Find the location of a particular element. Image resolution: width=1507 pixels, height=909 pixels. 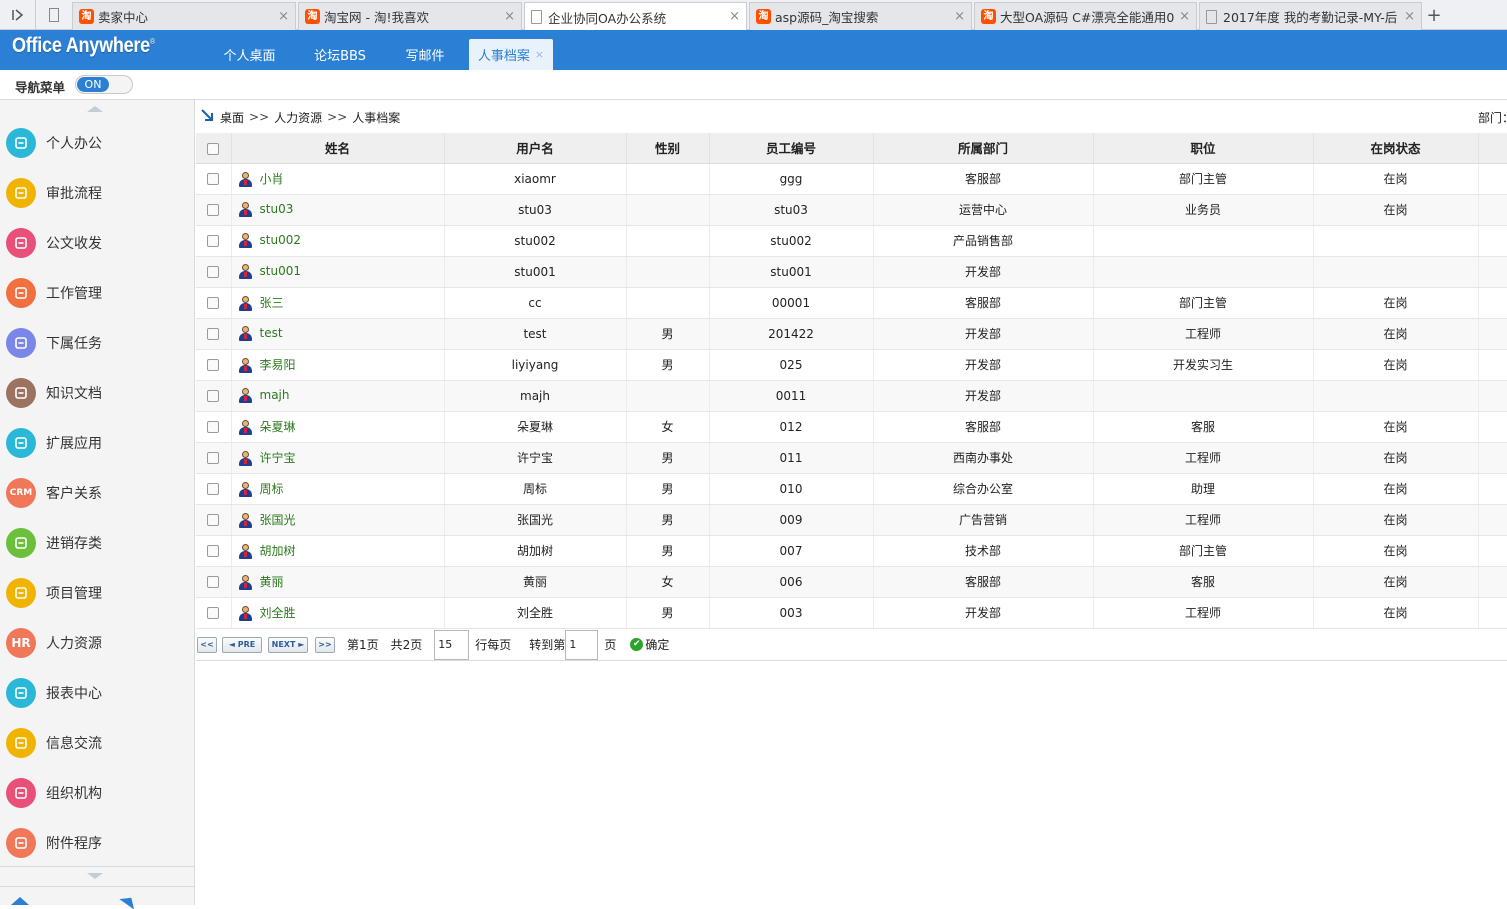

cell-name: stu03 is located at coordinates (338, 210).